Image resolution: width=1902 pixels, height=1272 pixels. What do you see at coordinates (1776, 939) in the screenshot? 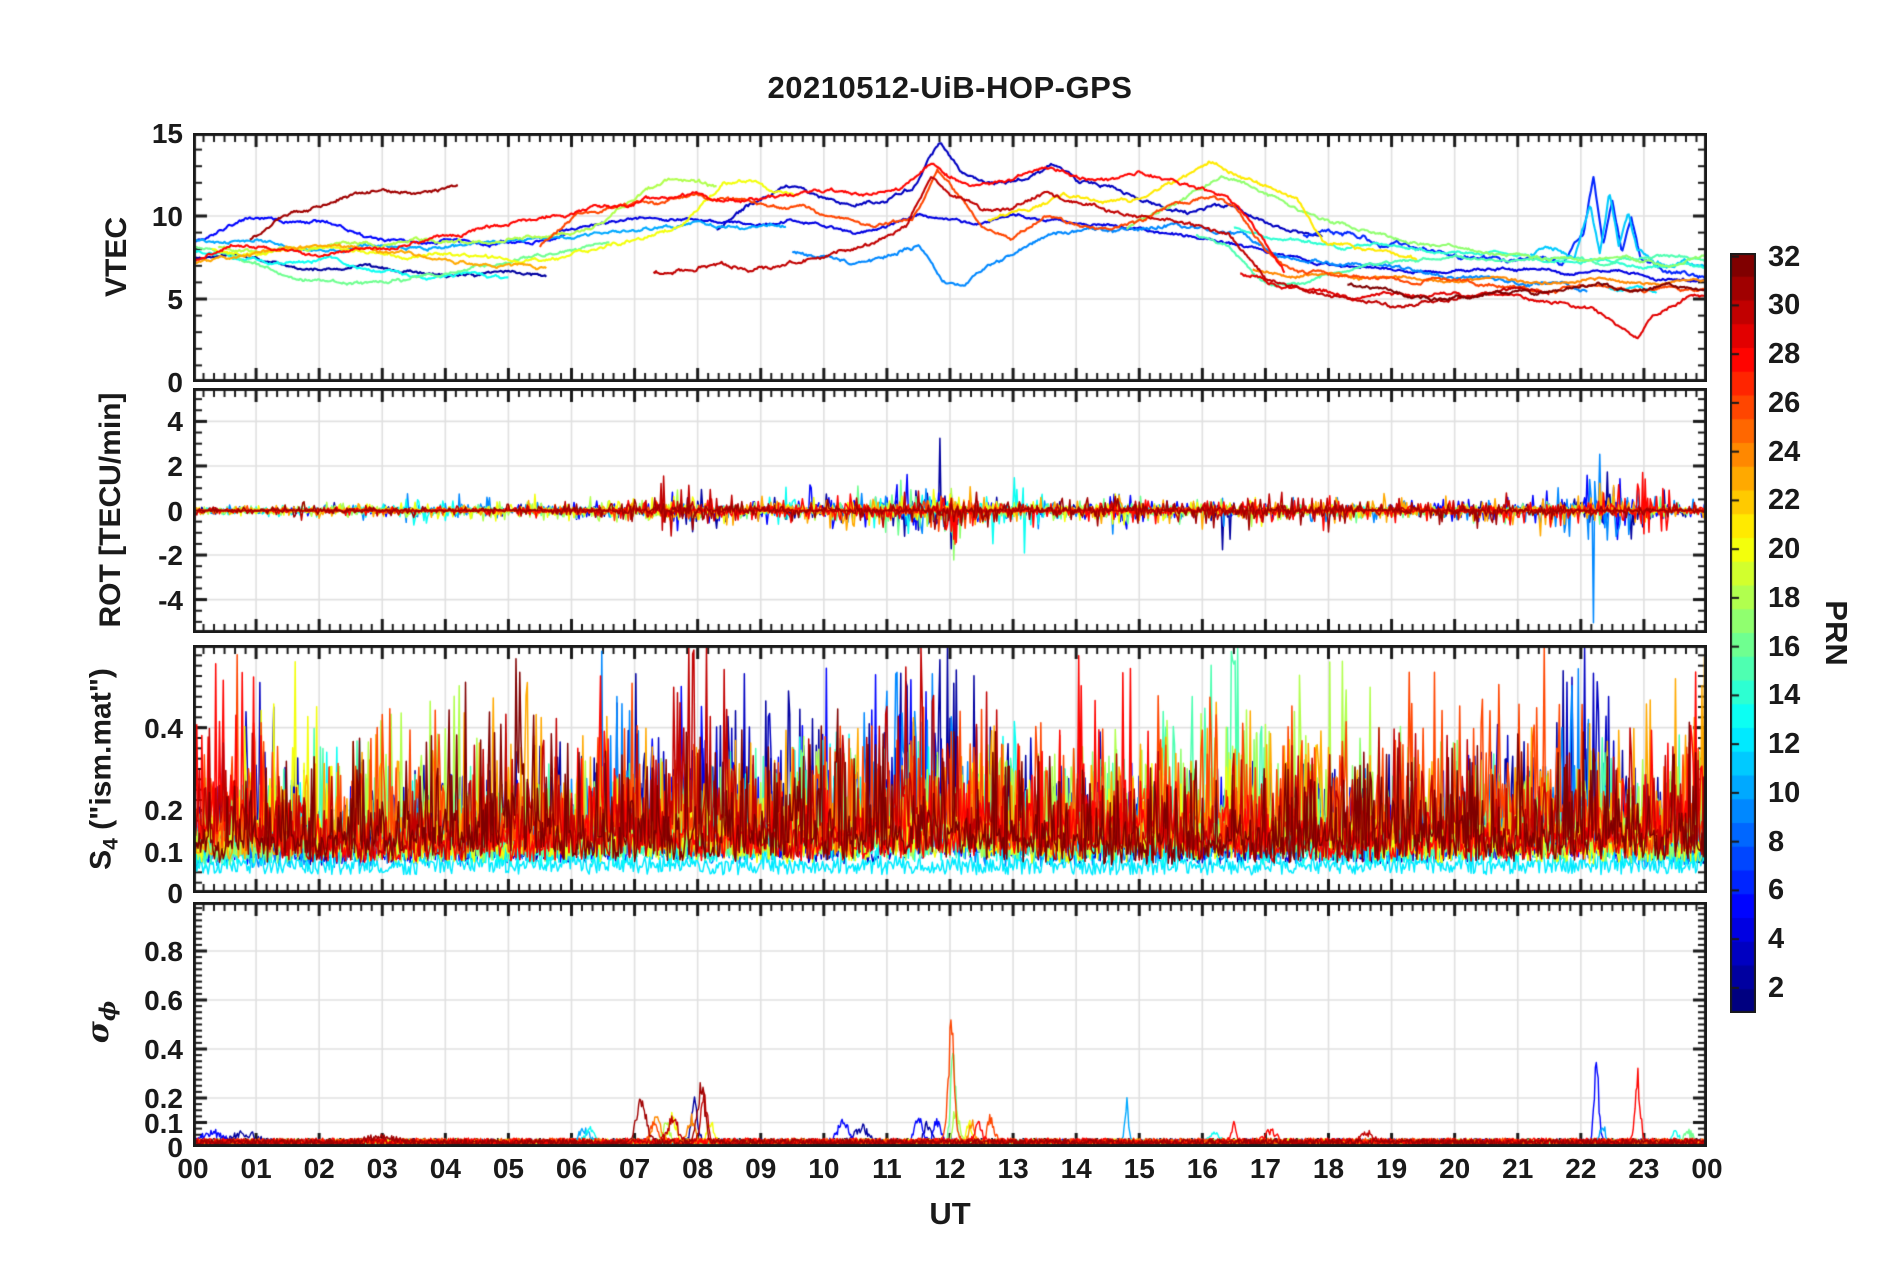
I see `colorbar-tick-label: 4` at bounding box center [1776, 939].